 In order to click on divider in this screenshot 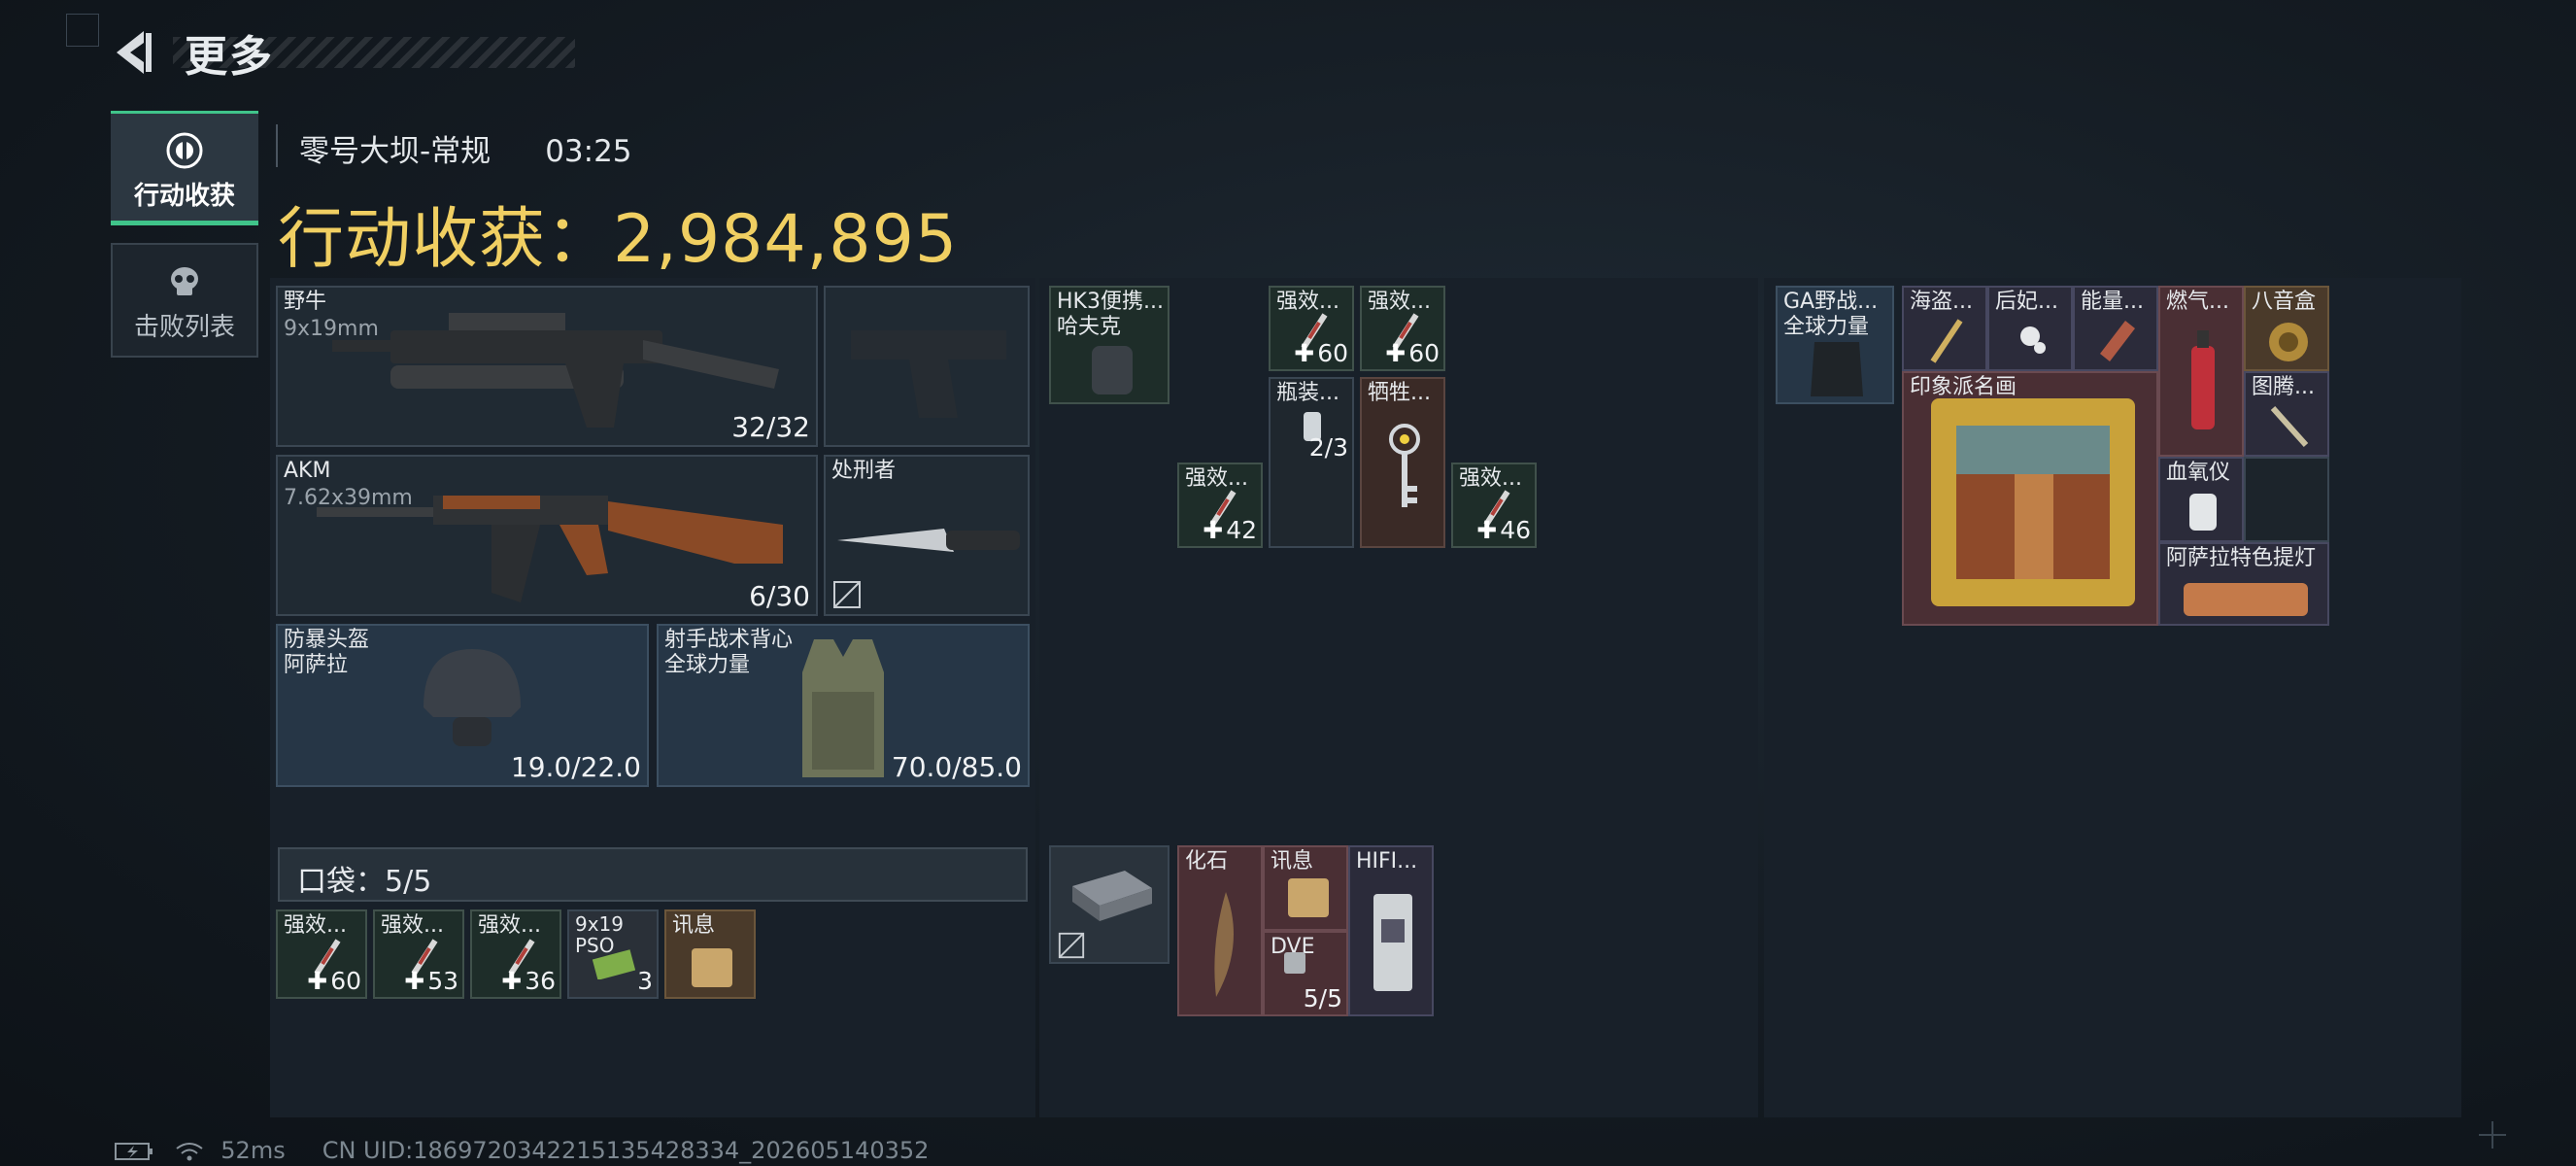, I will do `click(277, 145)`.